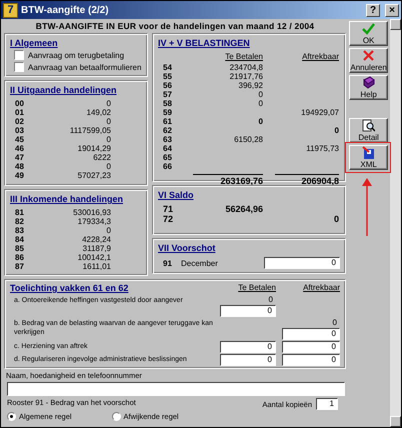 The image size is (402, 428). Describe the element at coordinates (176, 195) in the screenshot. I see `section-title: VI Saldo` at that location.